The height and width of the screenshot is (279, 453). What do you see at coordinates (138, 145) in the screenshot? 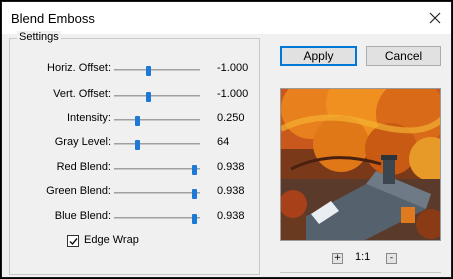
I see `gray-level-slider-thumb` at bounding box center [138, 145].